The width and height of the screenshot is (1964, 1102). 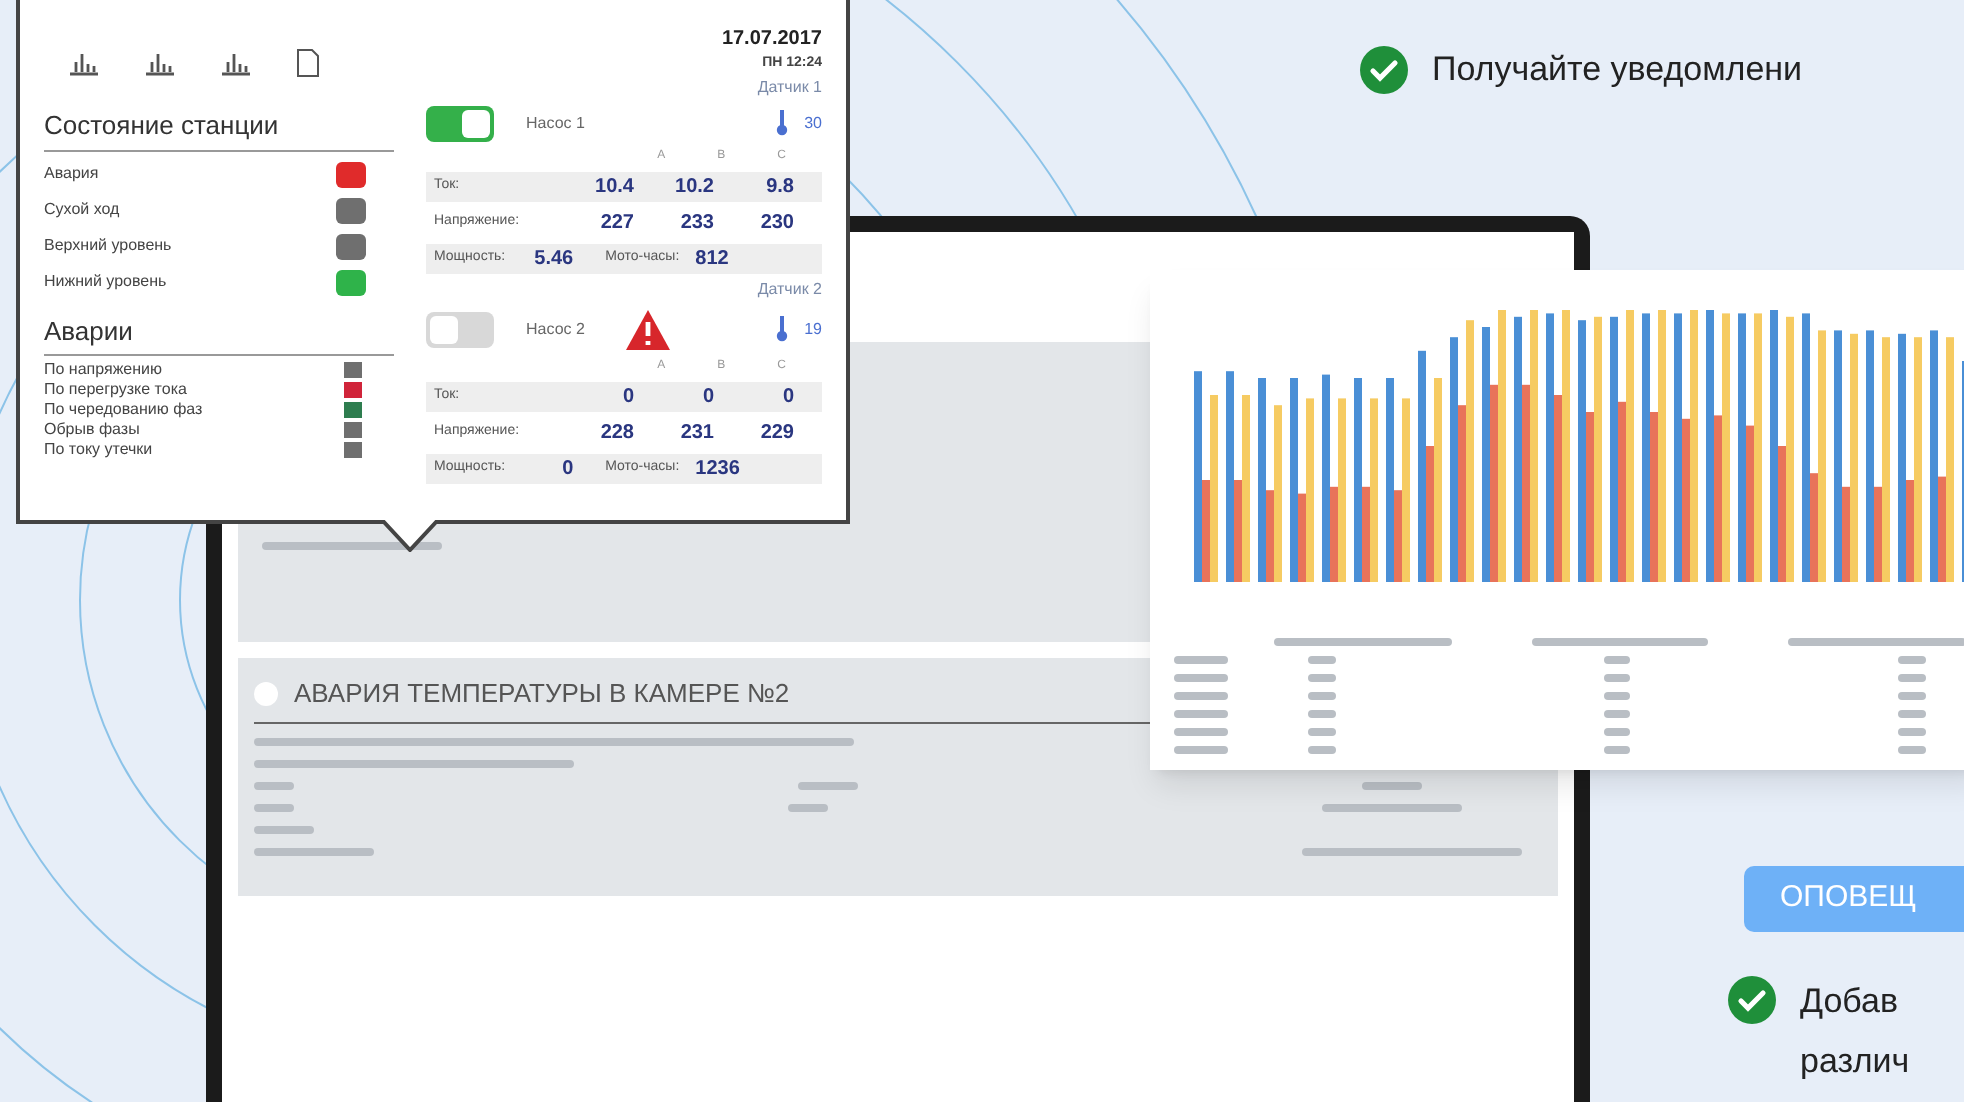 I want to click on alarm-label: По току утечки, so click(x=98, y=449).